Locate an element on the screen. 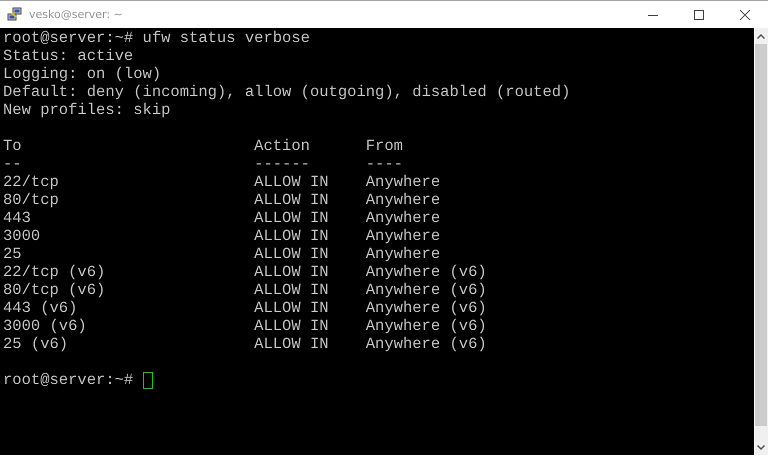 The height and width of the screenshot is (460, 768). table-cell-text: 22/tcp (v6) is located at coordinates (54, 272).